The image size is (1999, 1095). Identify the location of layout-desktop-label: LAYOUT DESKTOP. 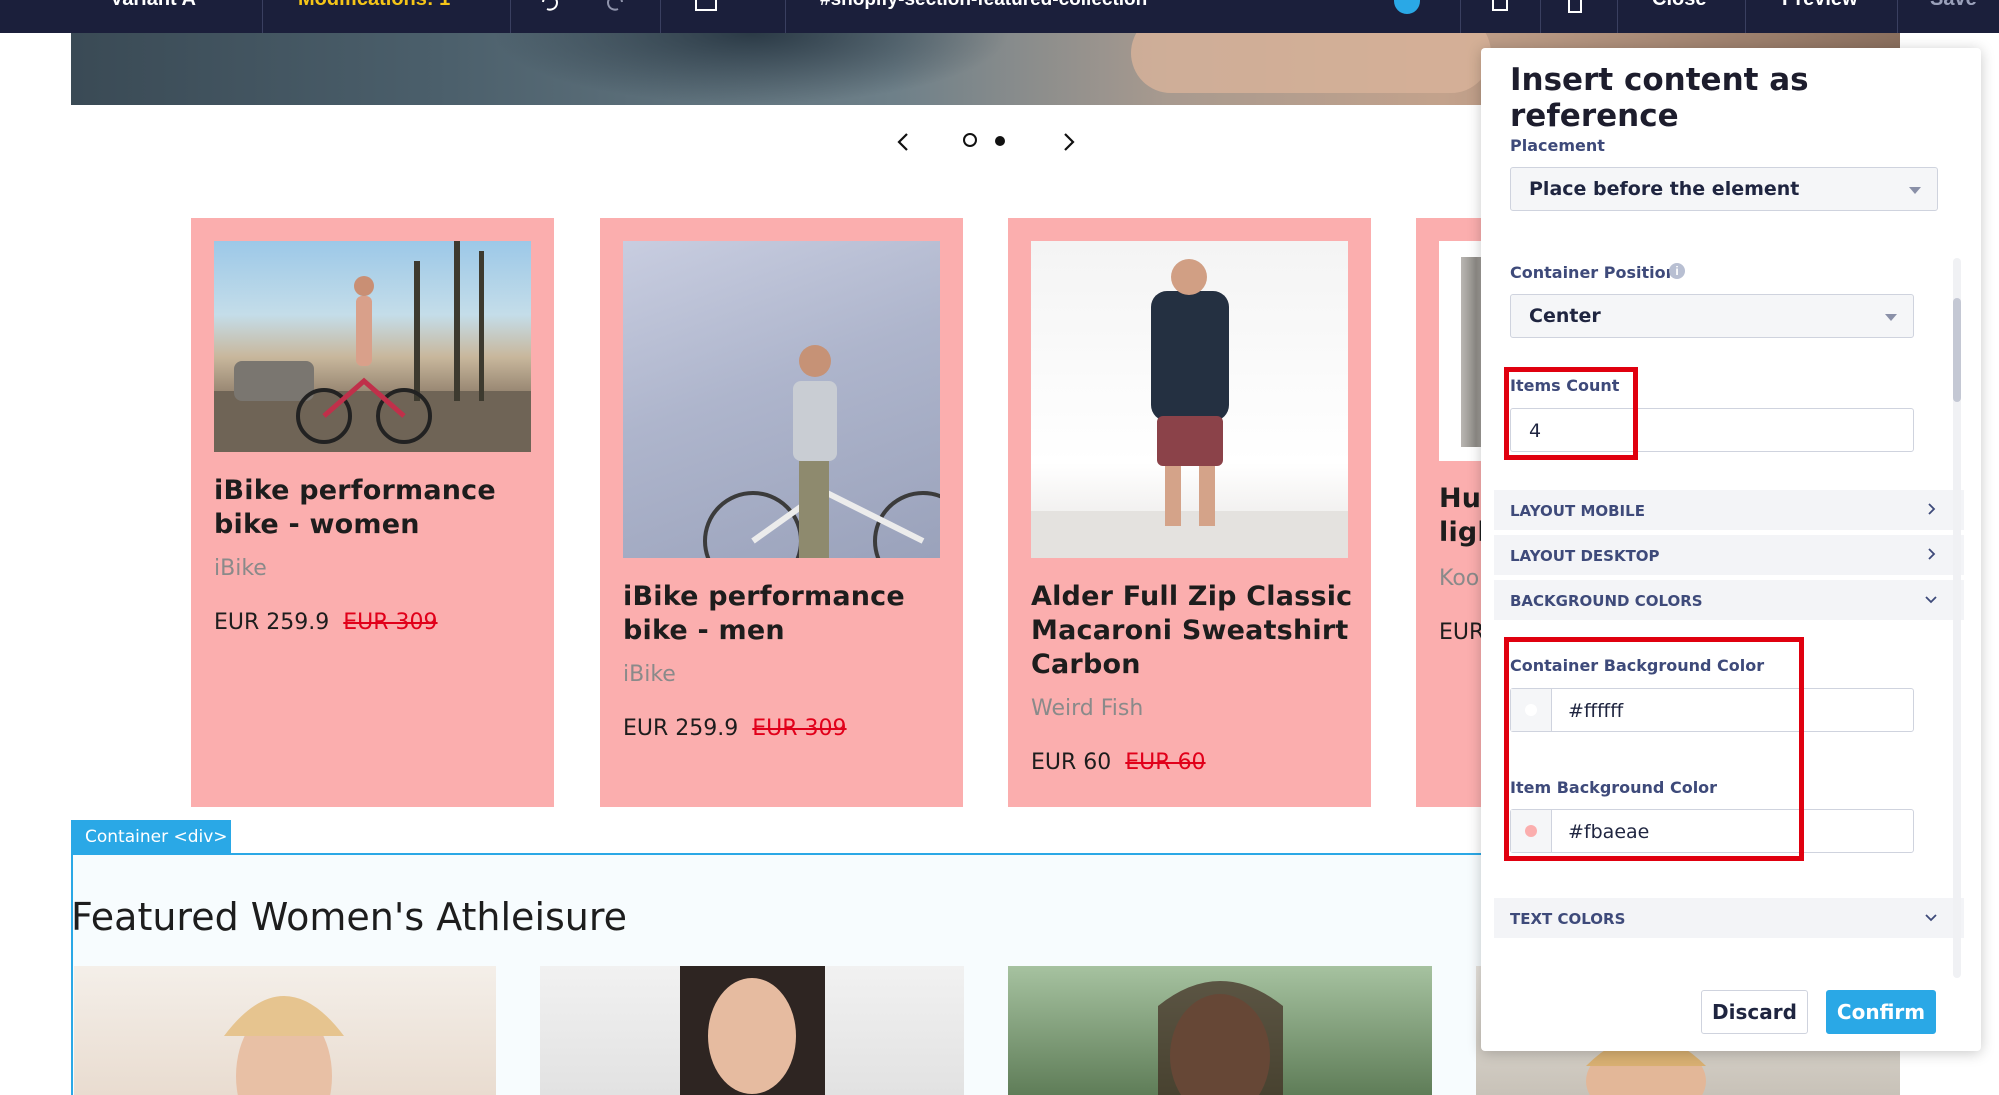
(1585, 556).